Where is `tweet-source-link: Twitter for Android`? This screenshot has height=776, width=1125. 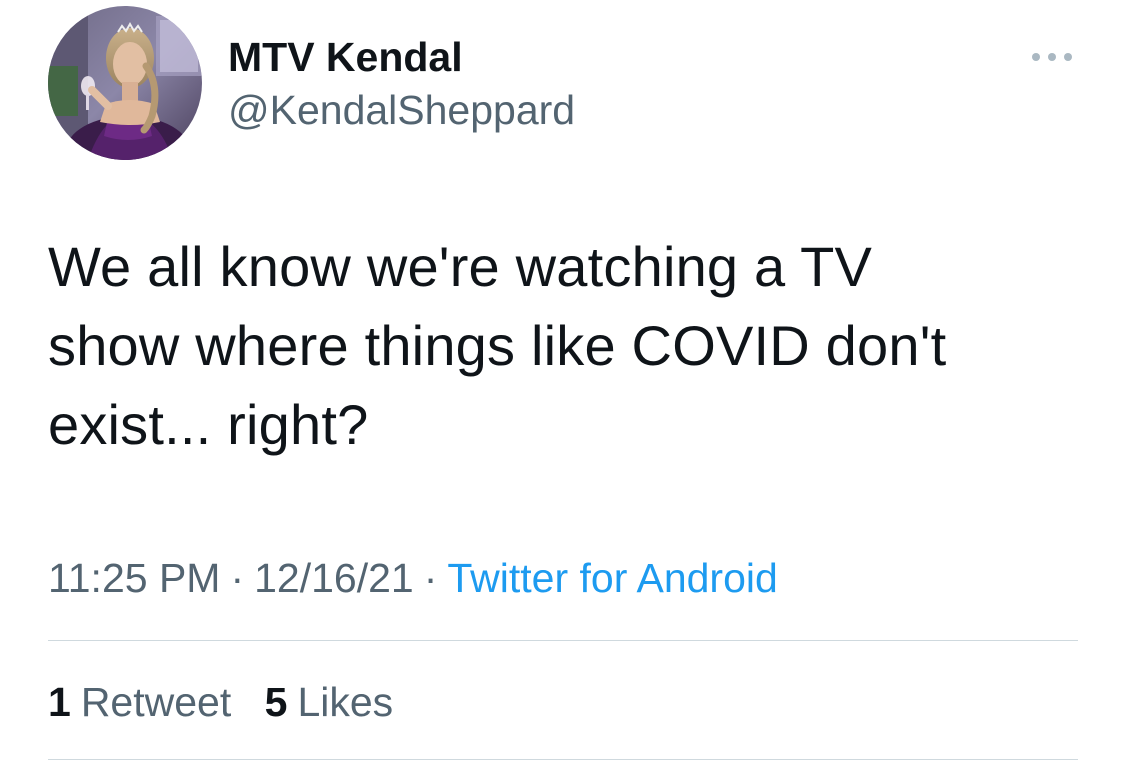
tweet-source-link: Twitter for Android is located at coordinates (612, 578).